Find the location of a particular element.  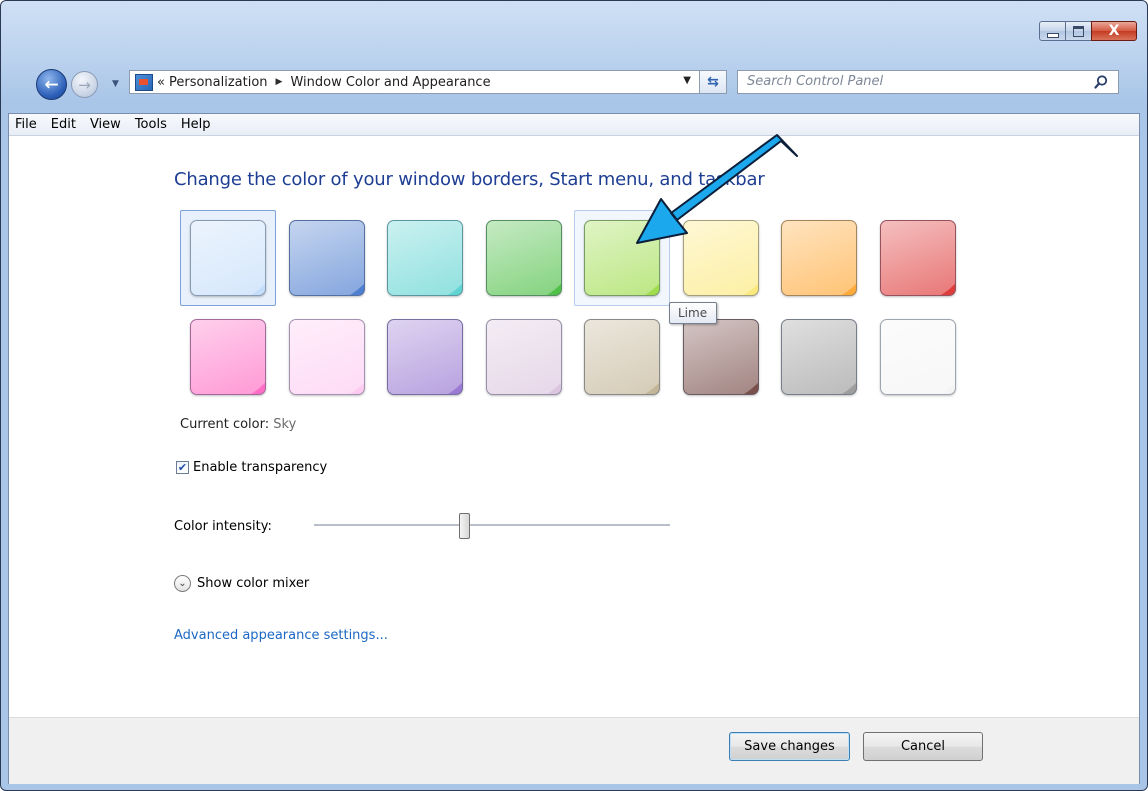

intensity-slider-track is located at coordinates (492, 525).